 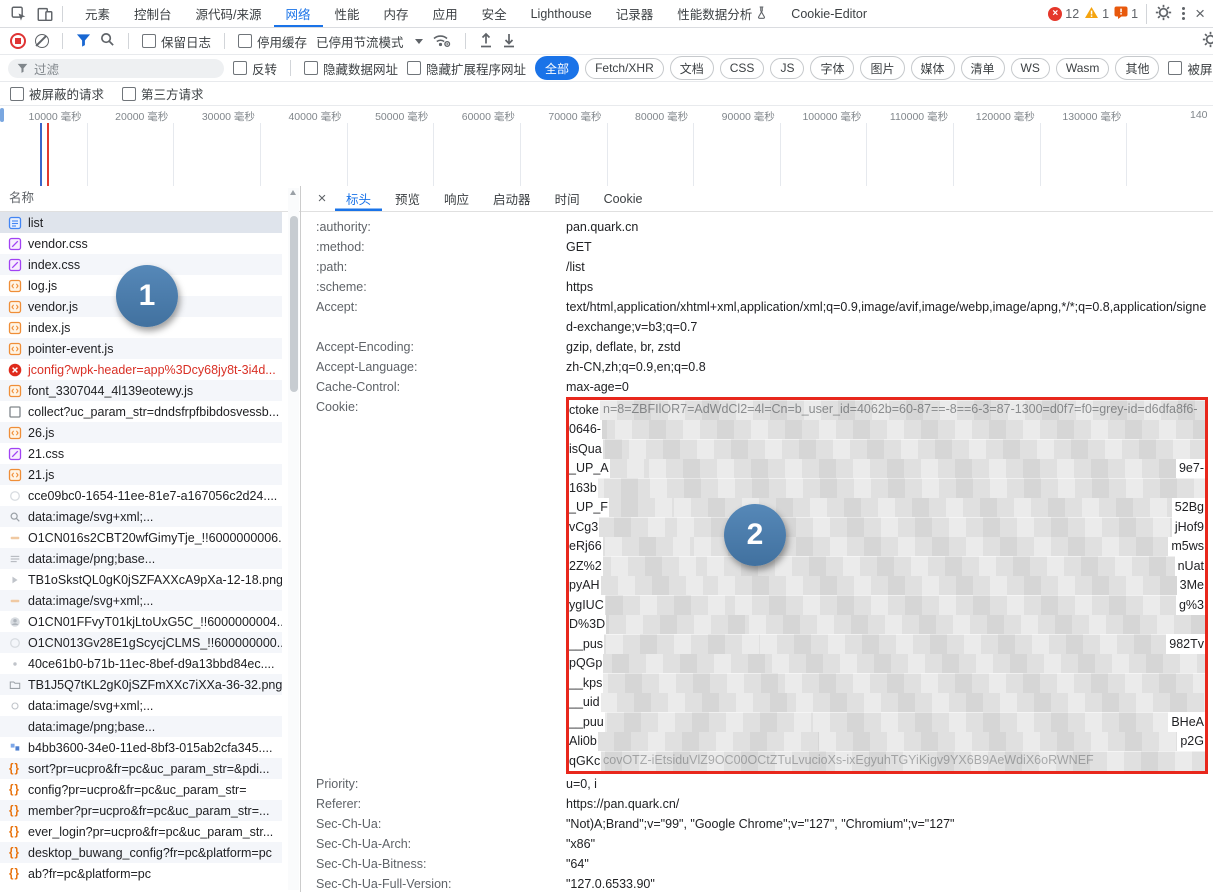 I want to click on request-list-column-header: 名称, so click(x=150, y=199).